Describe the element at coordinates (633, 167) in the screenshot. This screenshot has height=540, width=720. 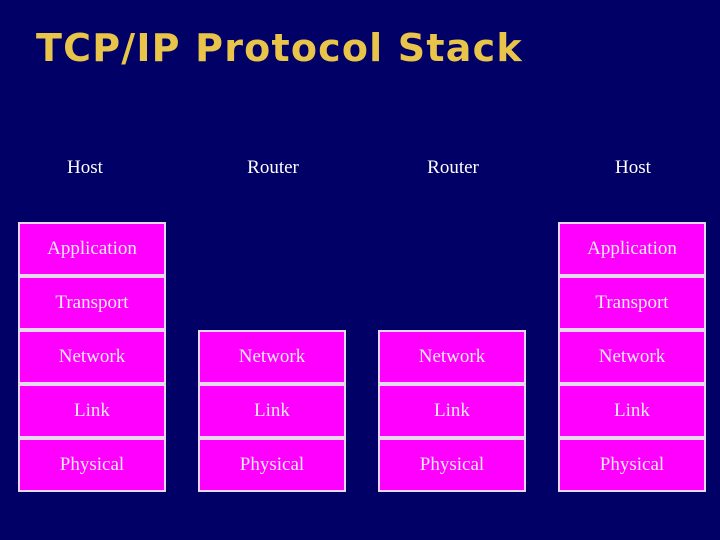
I see `column-header-4: Host` at that location.